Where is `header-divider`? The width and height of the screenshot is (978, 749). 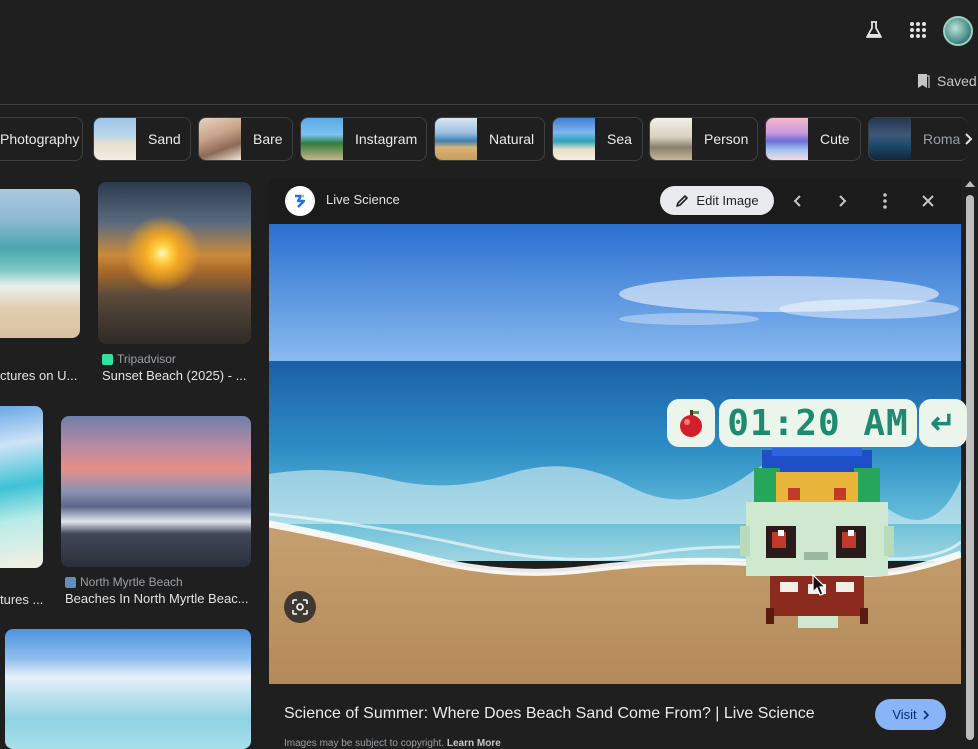 header-divider is located at coordinates (489, 104).